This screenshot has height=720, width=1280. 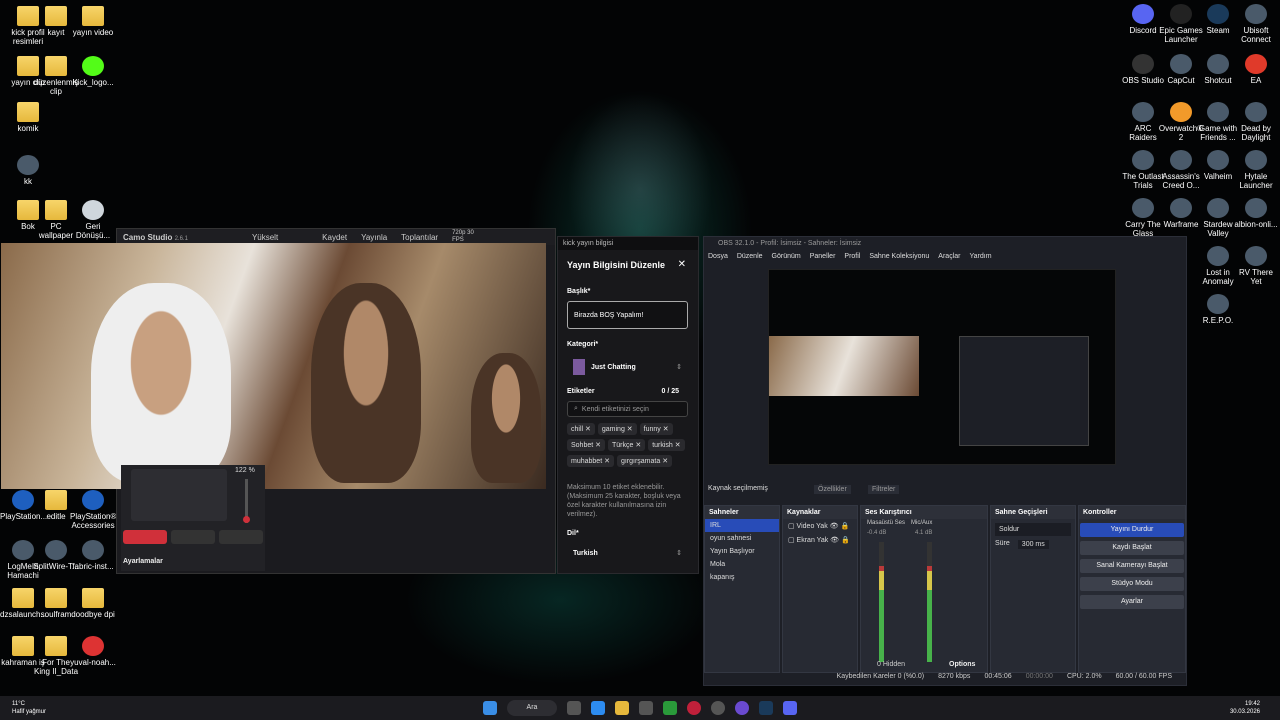 What do you see at coordinates (742, 538) in the screenshot?
I see `scene-item: oyun sahnesi` at bounding box center [742, 538].